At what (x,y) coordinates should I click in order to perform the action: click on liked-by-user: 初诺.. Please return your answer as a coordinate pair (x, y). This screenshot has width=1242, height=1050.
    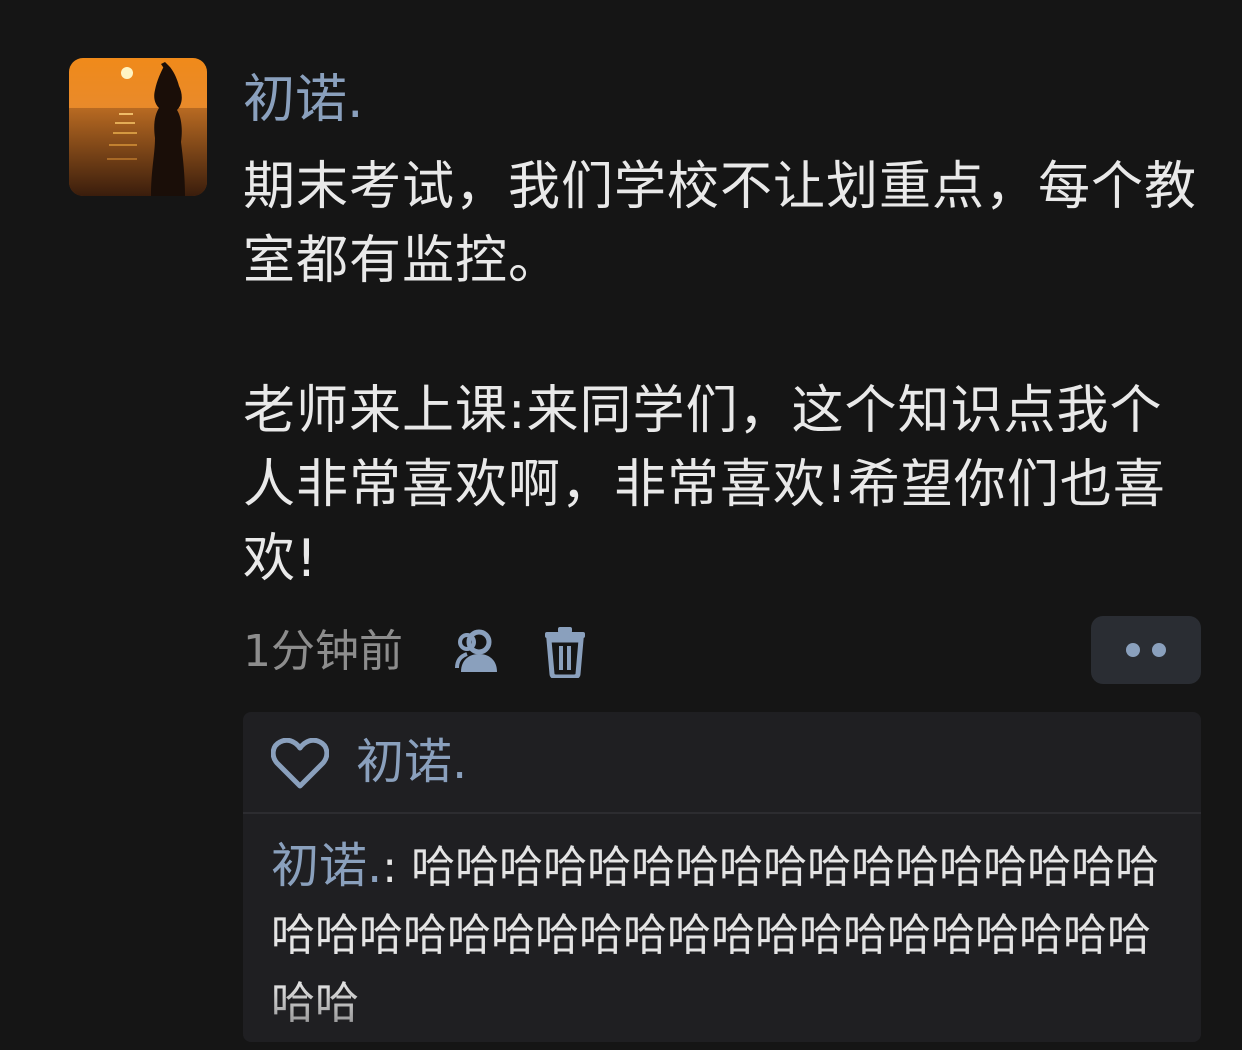
    Looking at the image, I should click on (411, 762).